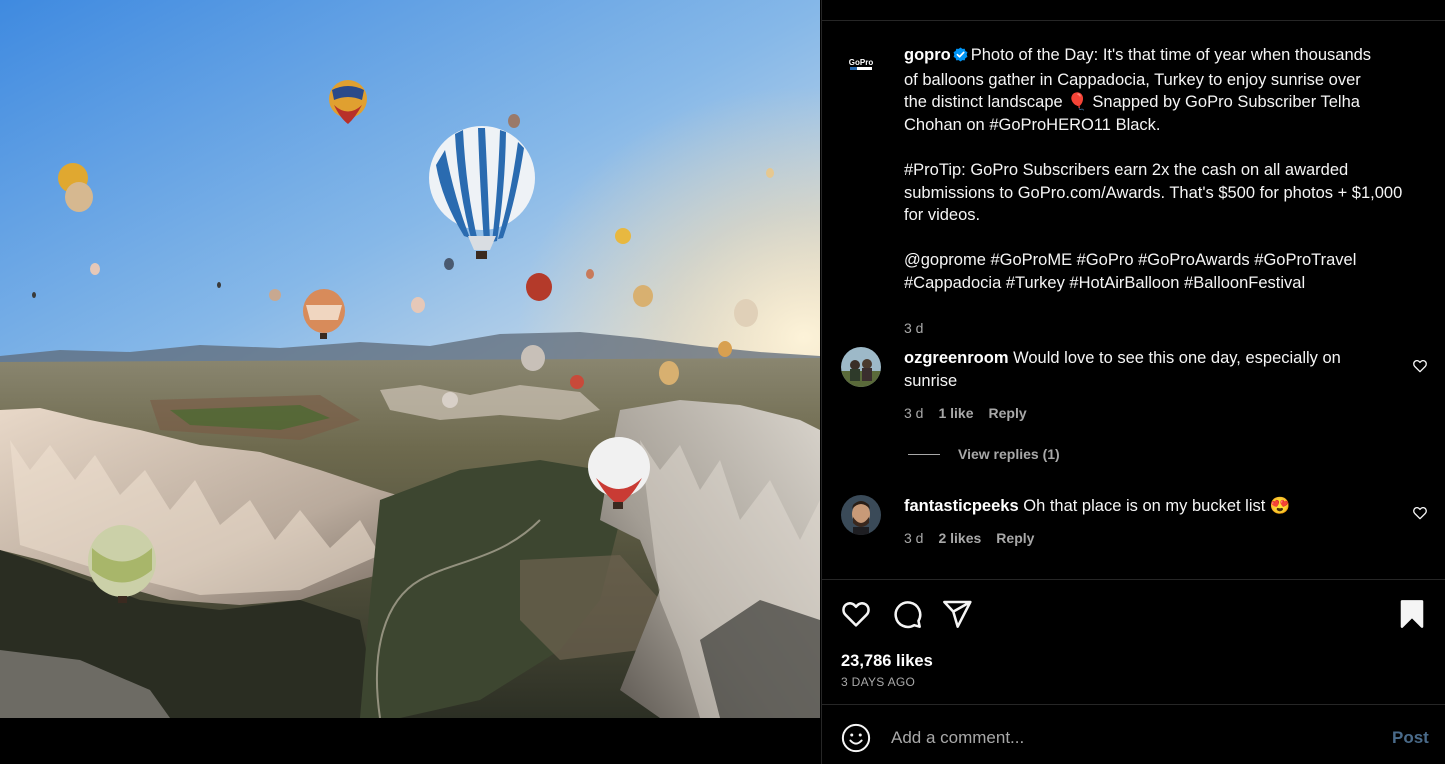 The width and height of the screenshot is (1445, 764). Describe the element at coordinates (878, 682) in the screenshot. I see `post-date: 3 DAYS AGO` at that location.